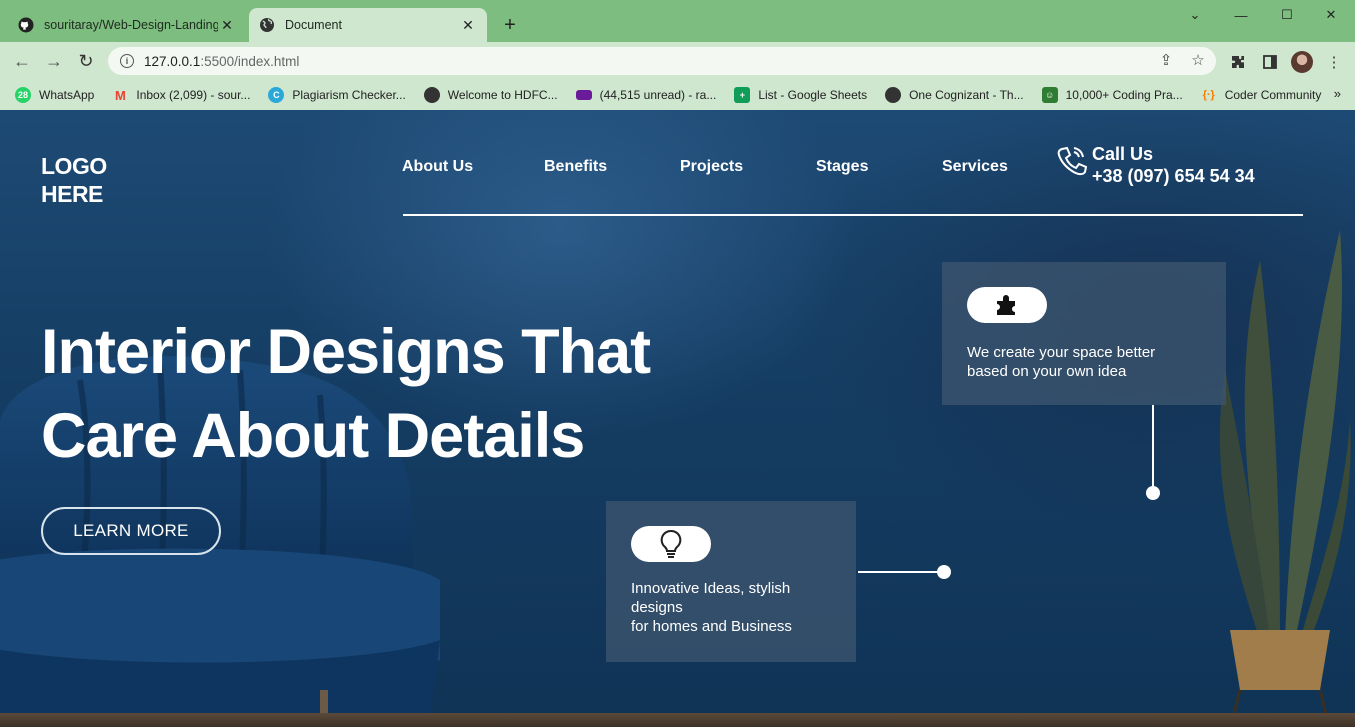  I want to click on hero-title-line-2: Care About Details, so click(313, 436).